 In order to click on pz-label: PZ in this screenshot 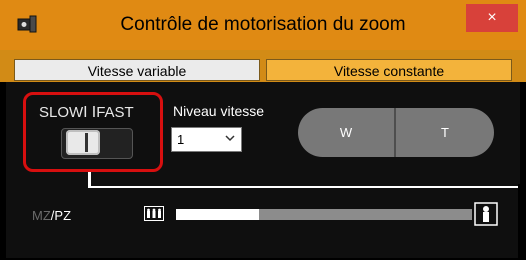, I will do `click(63, 215)`.